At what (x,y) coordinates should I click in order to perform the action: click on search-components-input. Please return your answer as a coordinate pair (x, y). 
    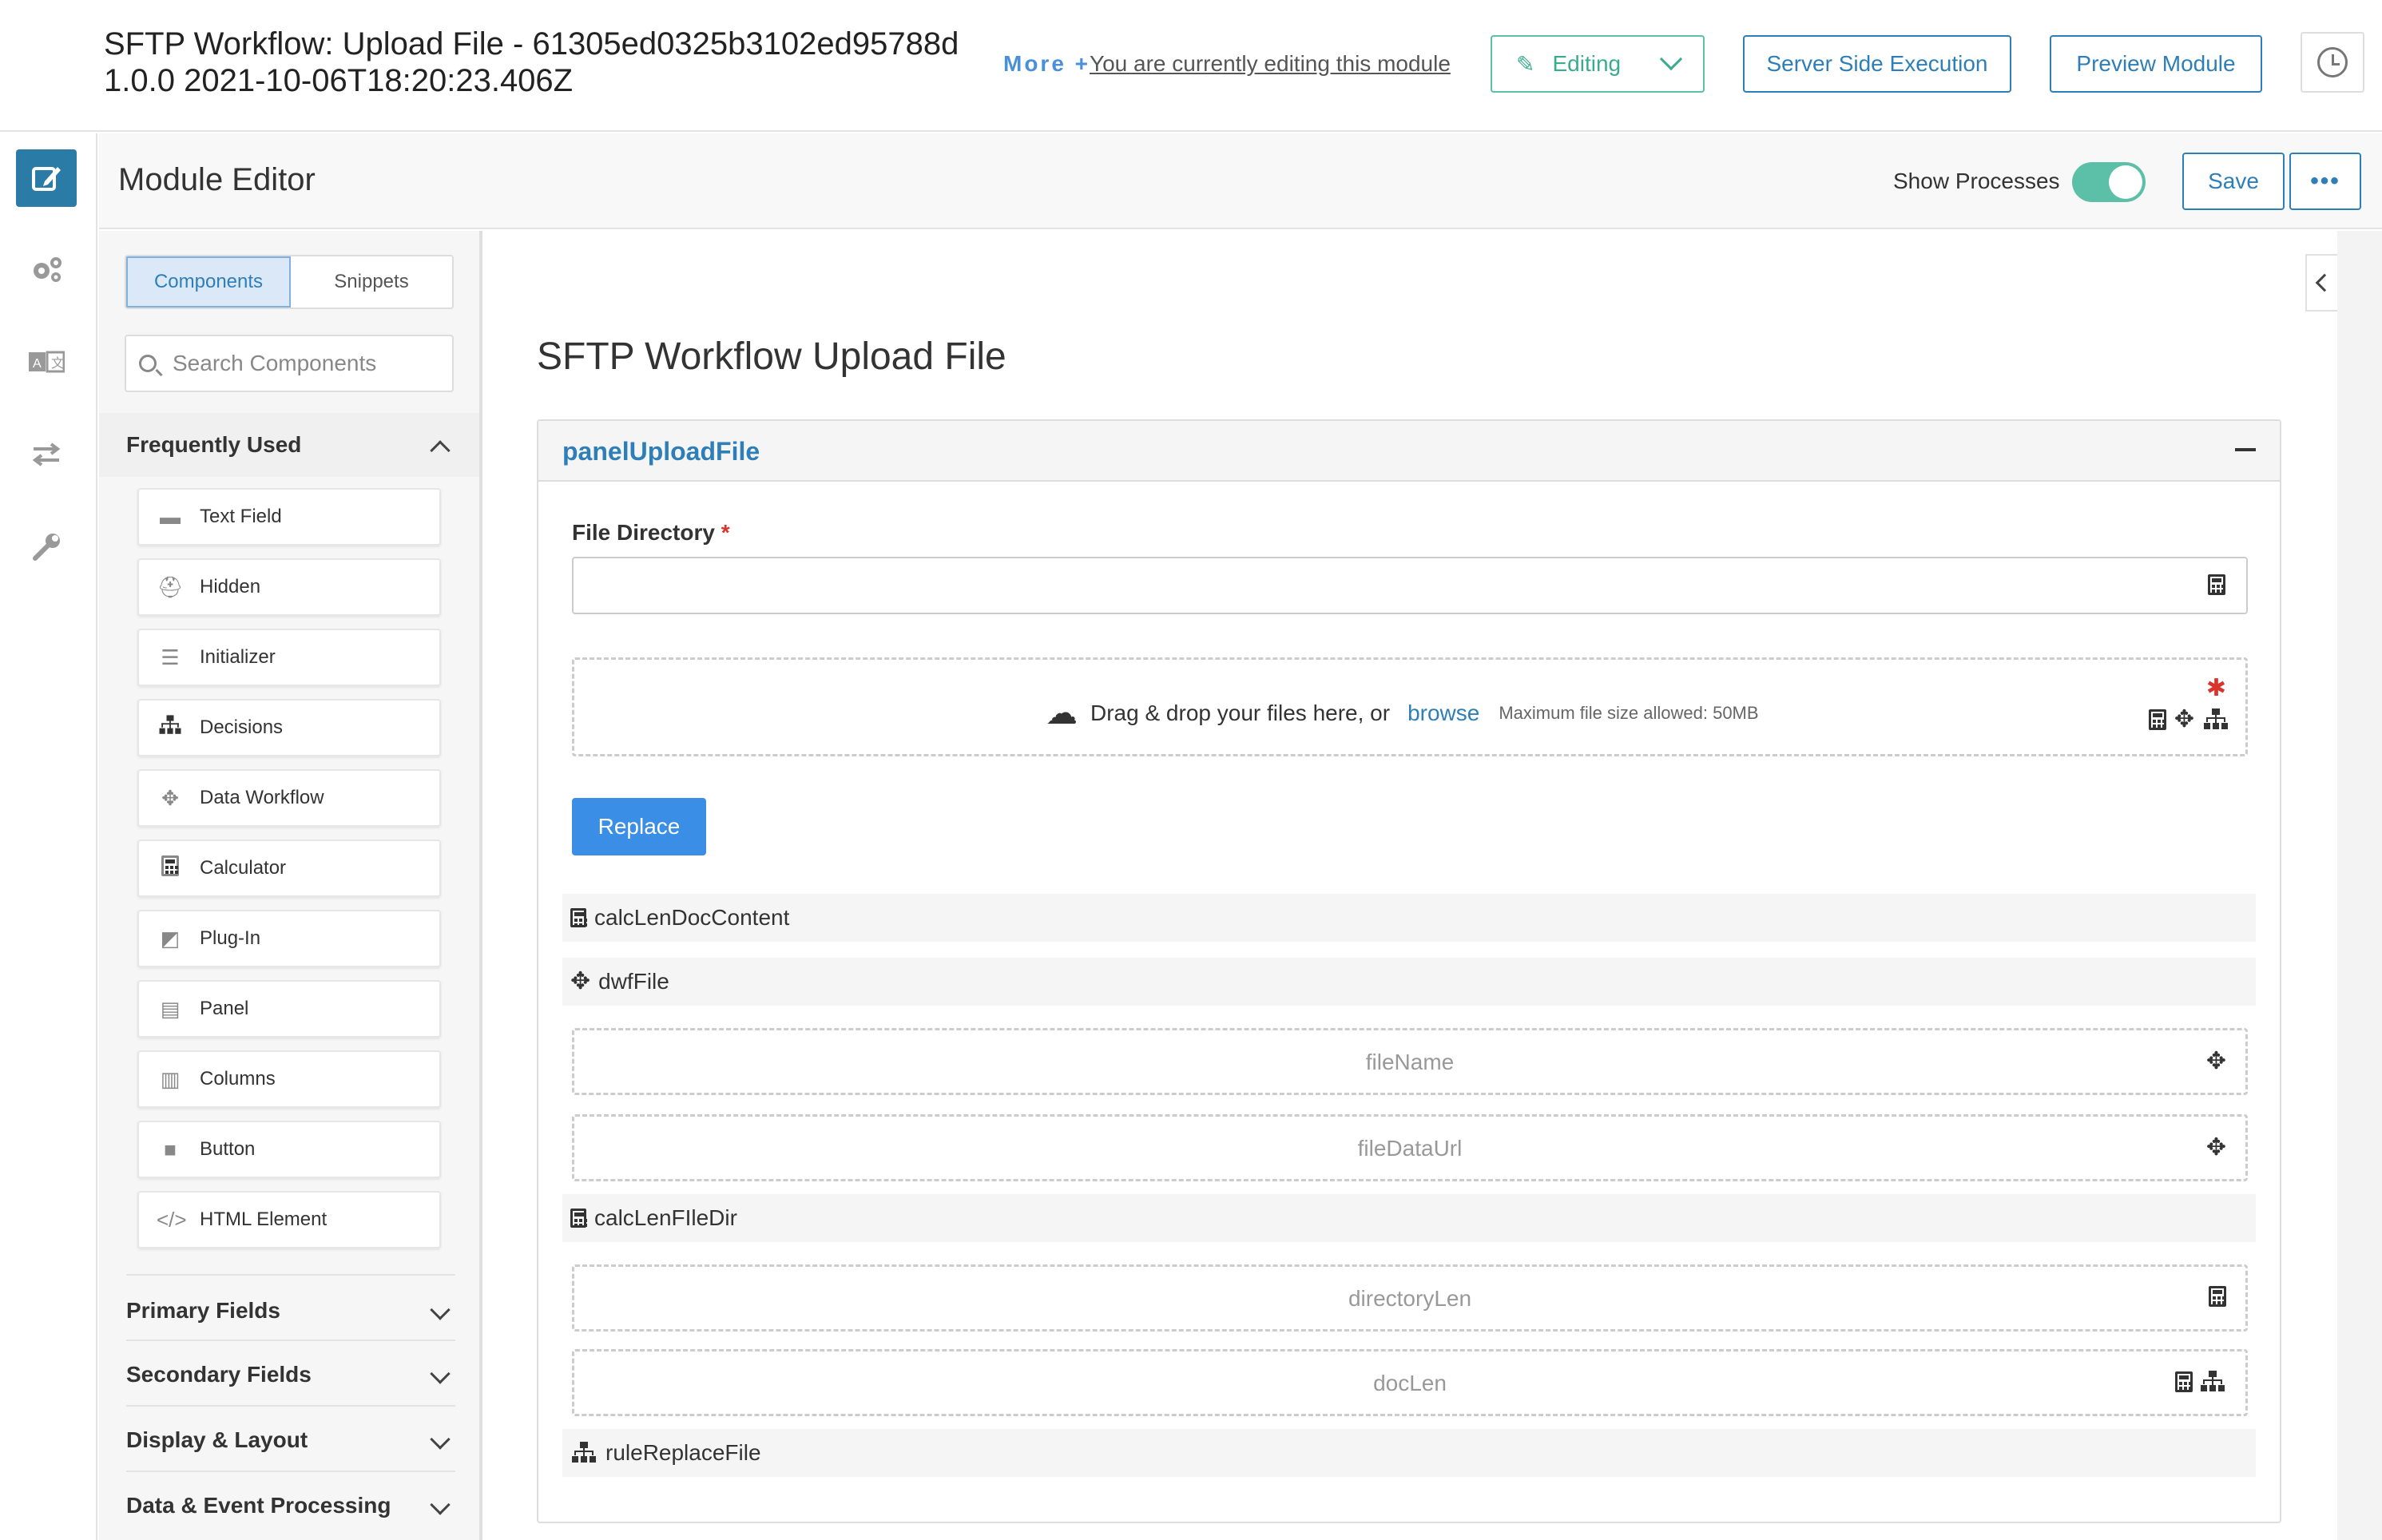
    Looking at the image, I should click on (308, 363).